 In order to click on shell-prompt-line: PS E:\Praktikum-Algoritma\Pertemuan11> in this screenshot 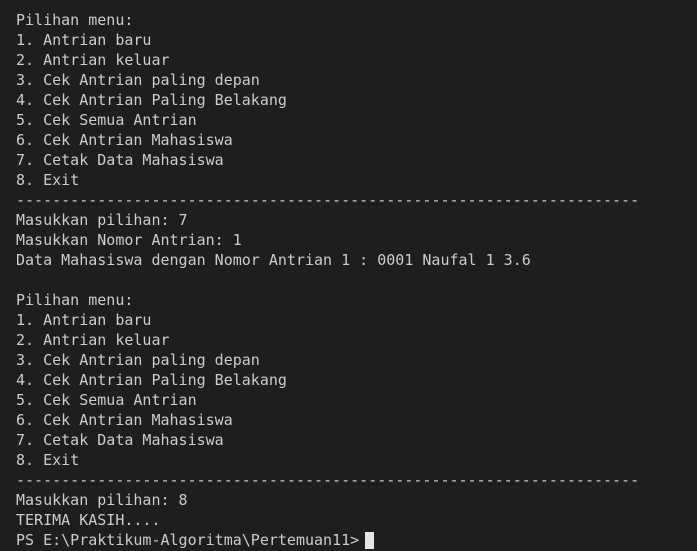, I will do `click(356, 540)`.